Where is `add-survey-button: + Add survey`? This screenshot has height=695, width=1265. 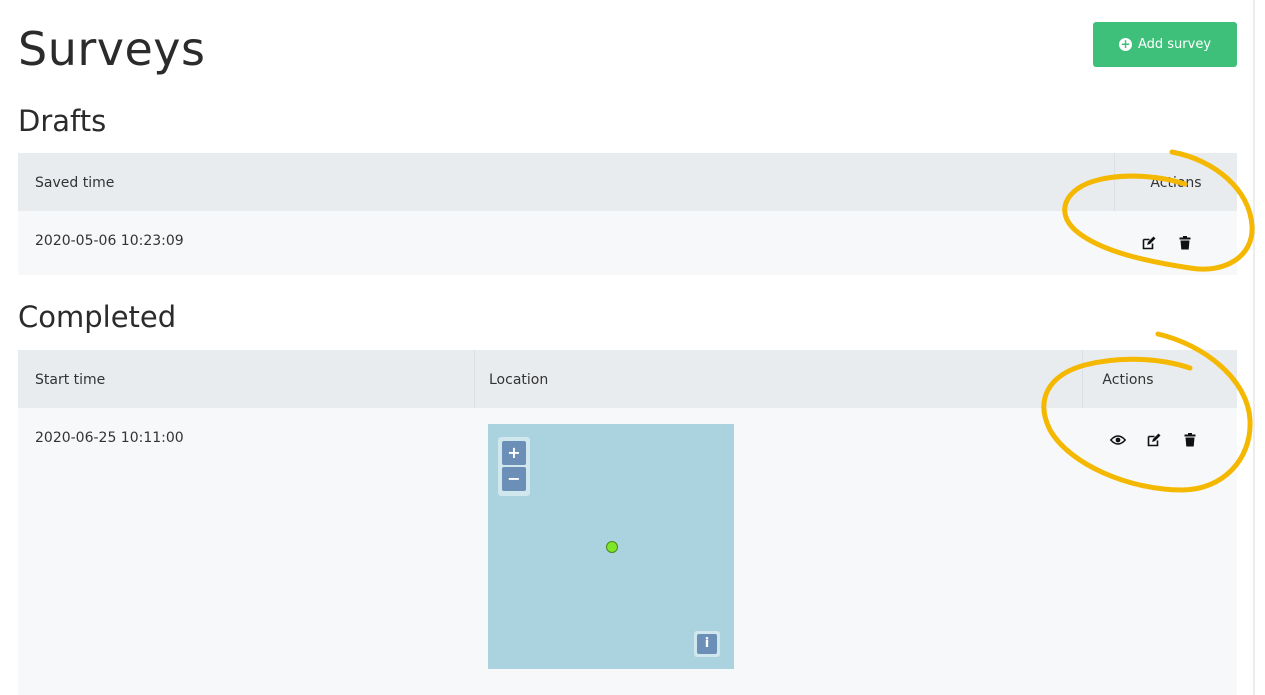 add-survey-button: + Add survey is located at coordinates (1165, 44).